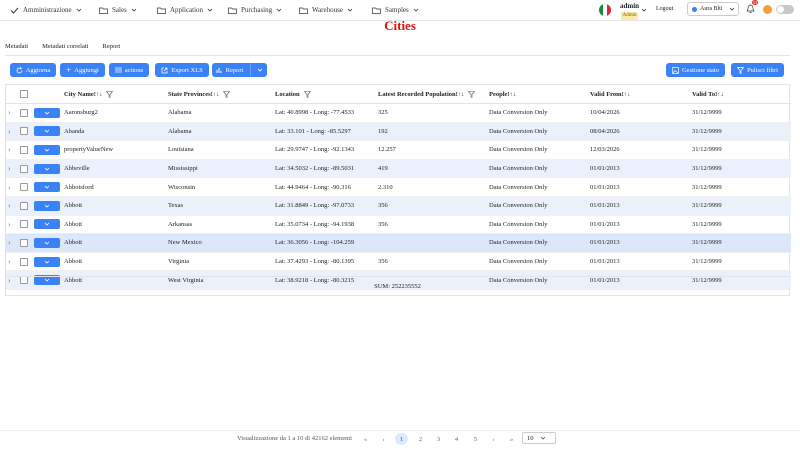  Describe the element at coordinates (757, 70) in the screenshot. I see `clear-filters-button: Pulisci filtri` at that location.